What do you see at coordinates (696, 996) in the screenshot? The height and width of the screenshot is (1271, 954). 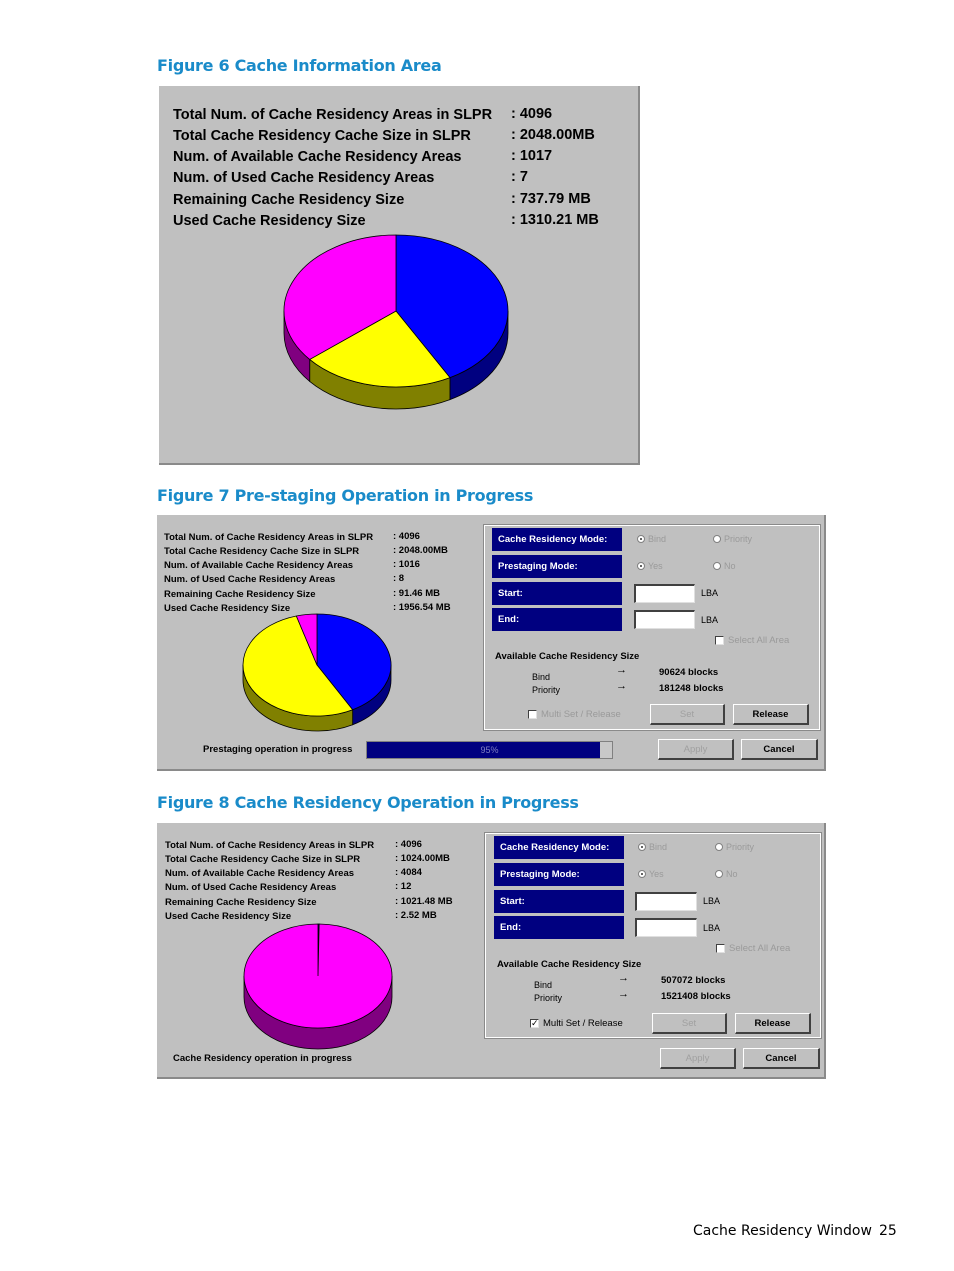 I see `priority-blocks-value: 1521408 blocks` at bounding box center [696, 996].